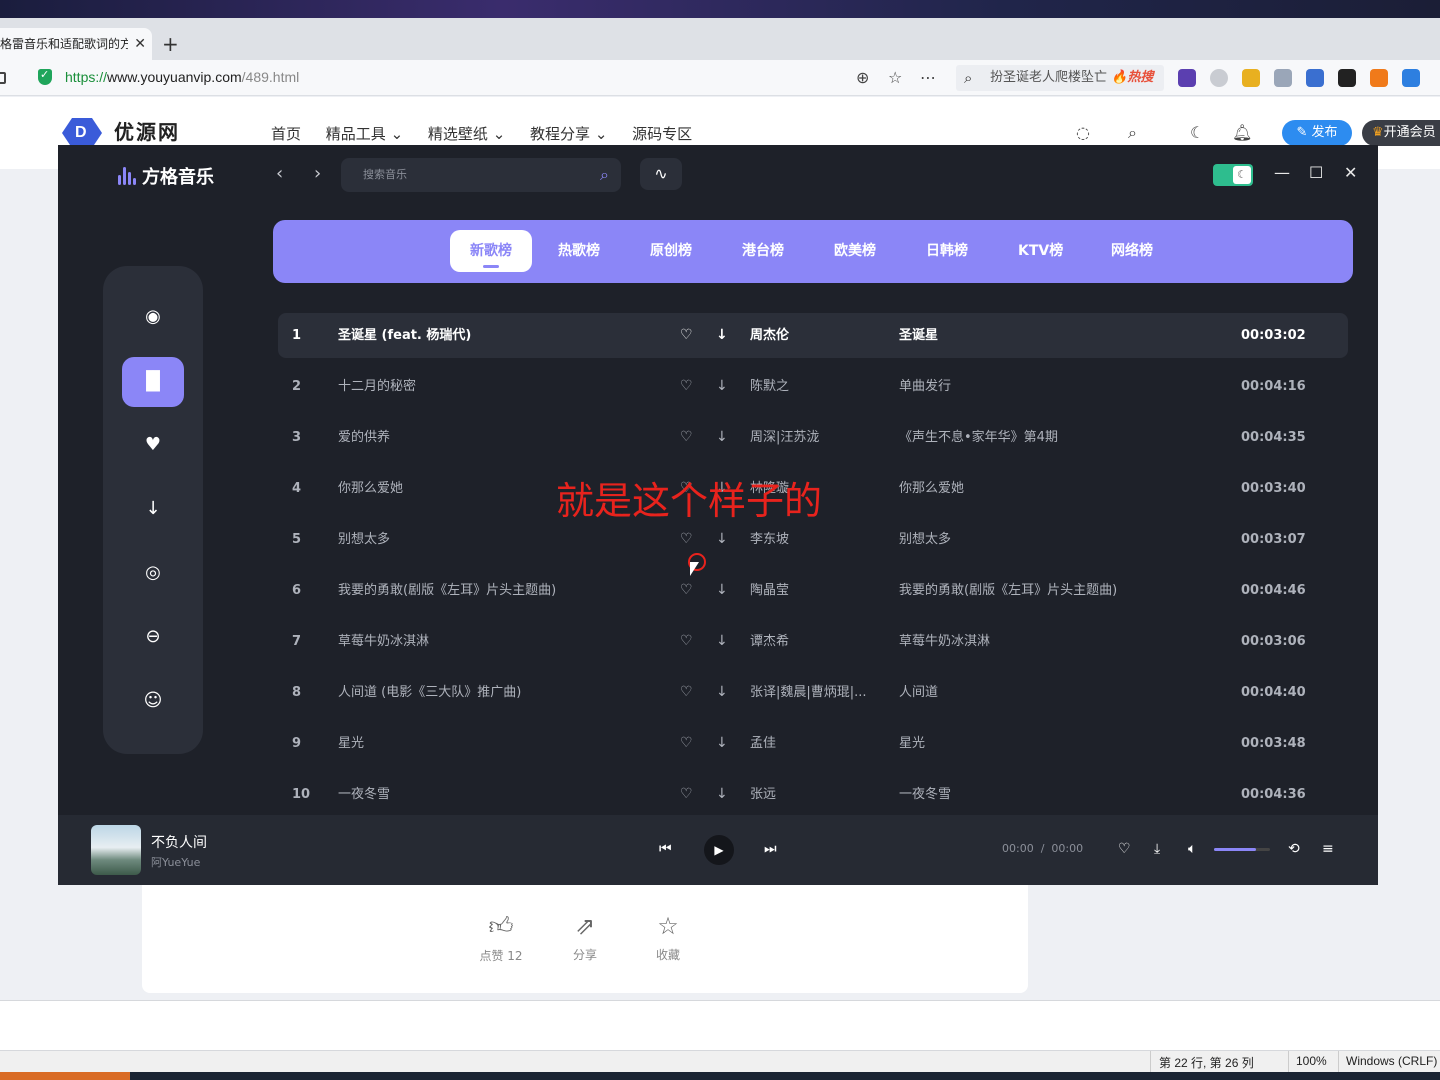 This screenshot has width=1440, height=1080. What do you see at coordinates (153, 637) in the screenshot?
I see `toggle-icon: ⊖` at bounding box center [153, 637].